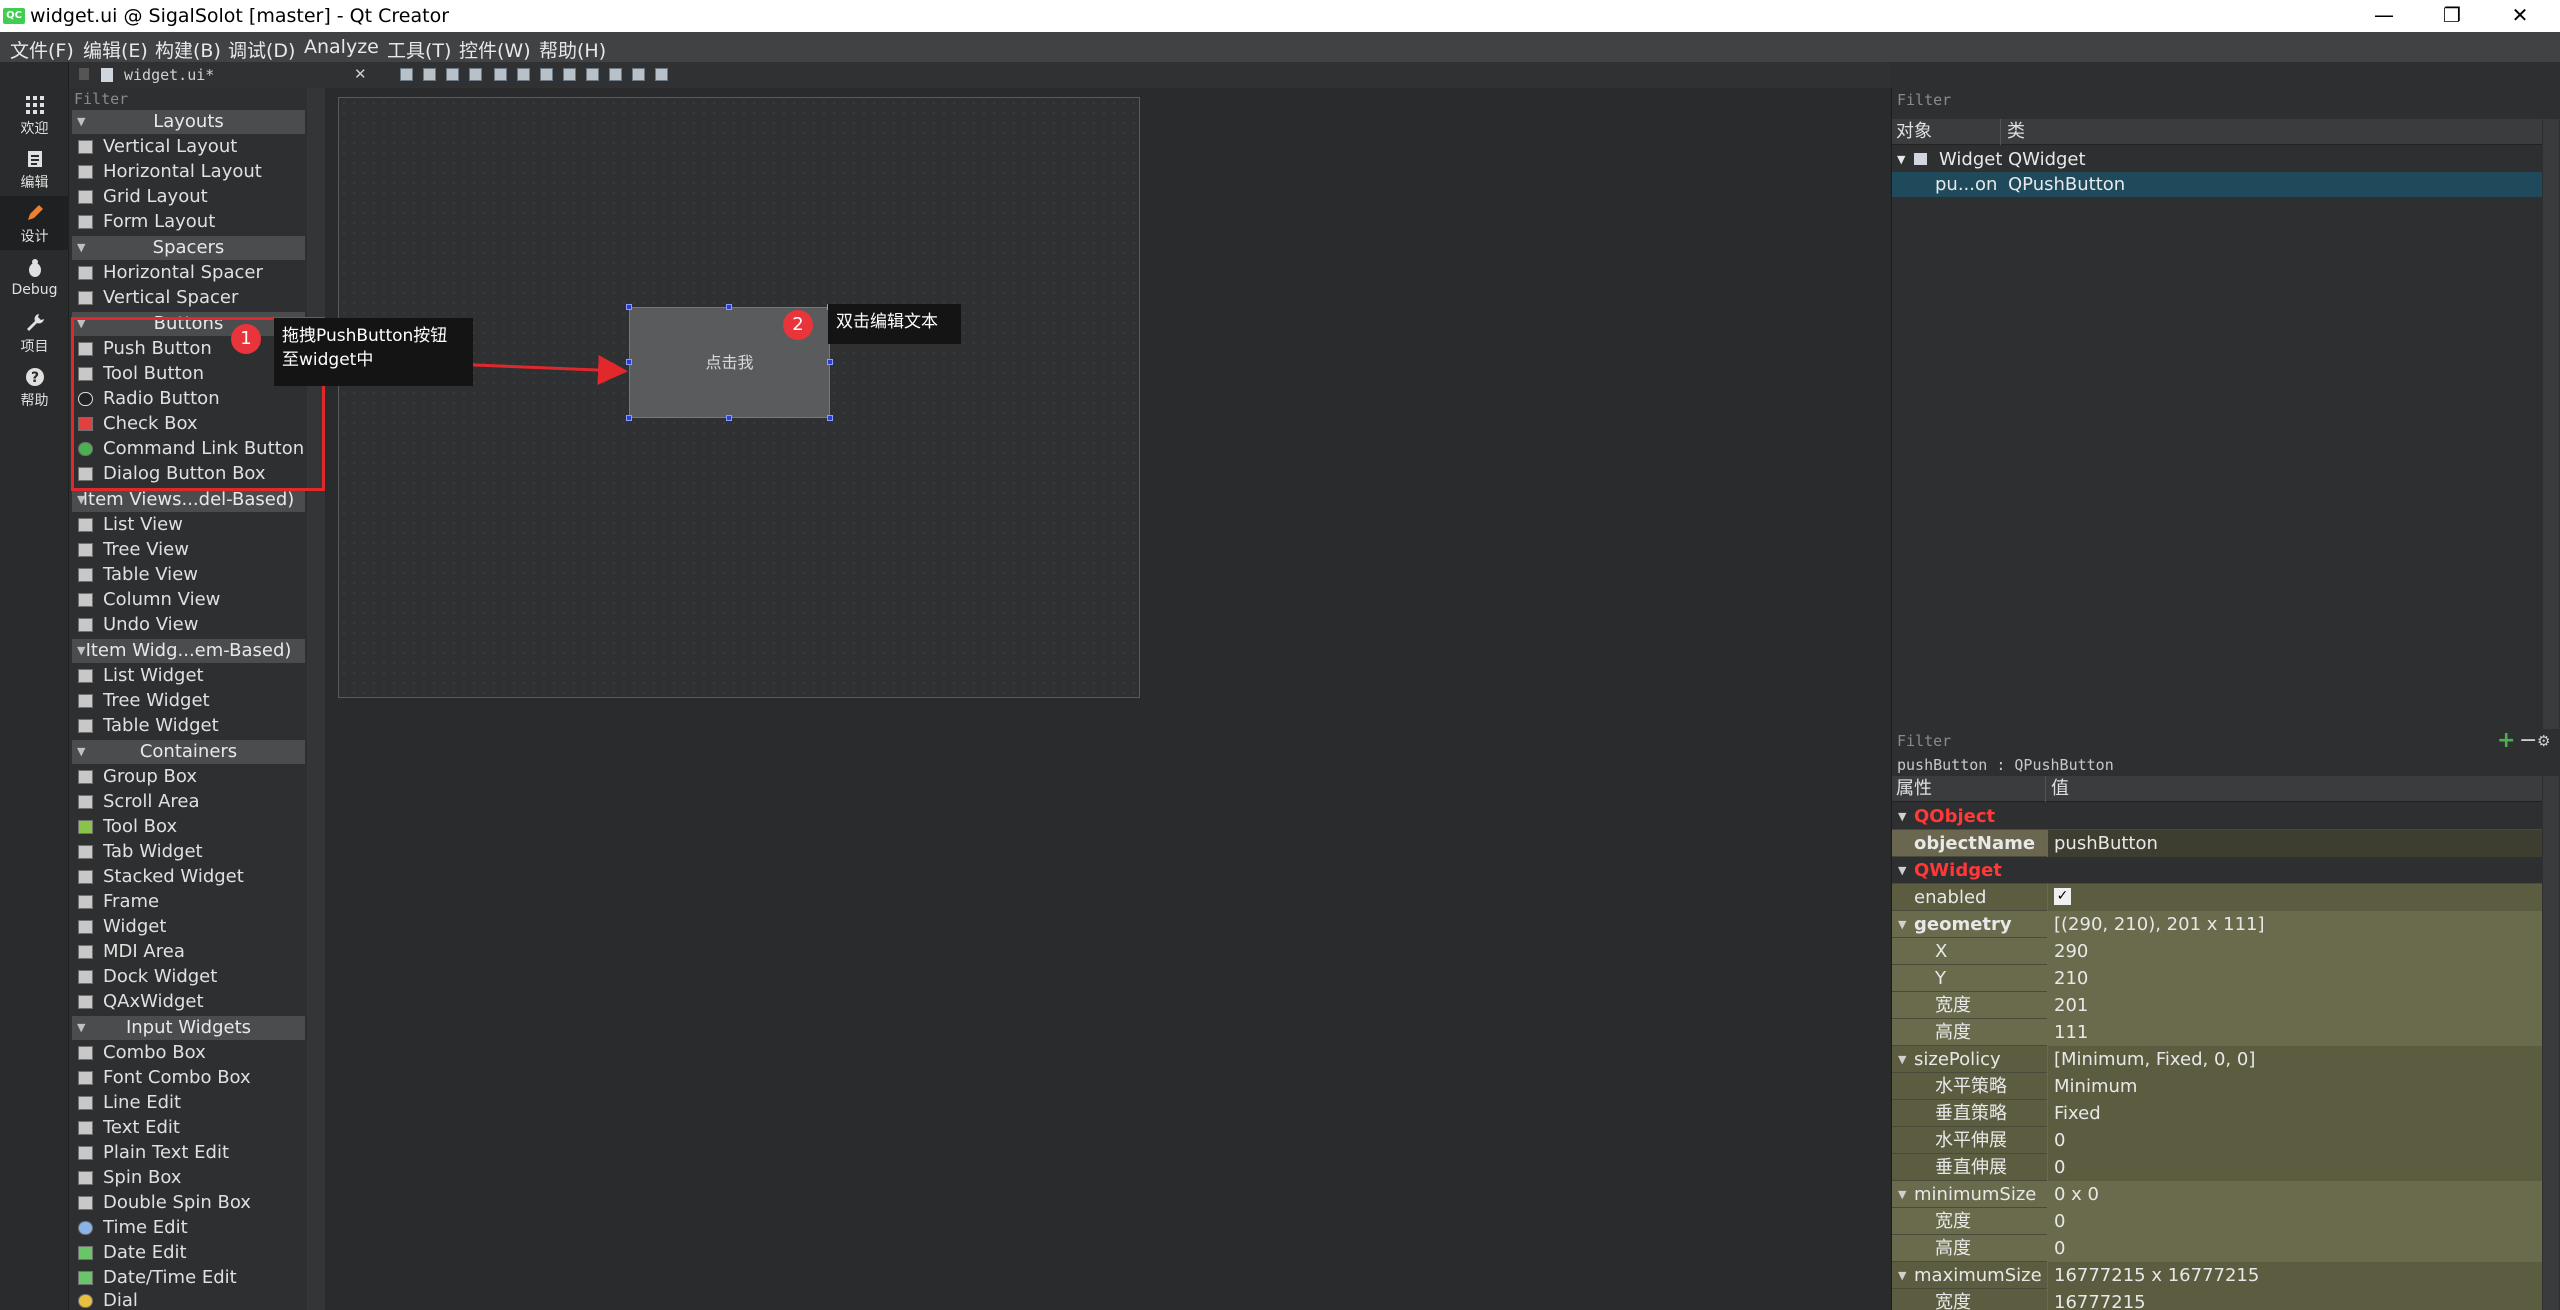 Image resolution: width=2560 pixels, height=1310 pixels. I want to click on widget-item-horizontal-spacer: Horizontal Spacer, so click(188, 272).